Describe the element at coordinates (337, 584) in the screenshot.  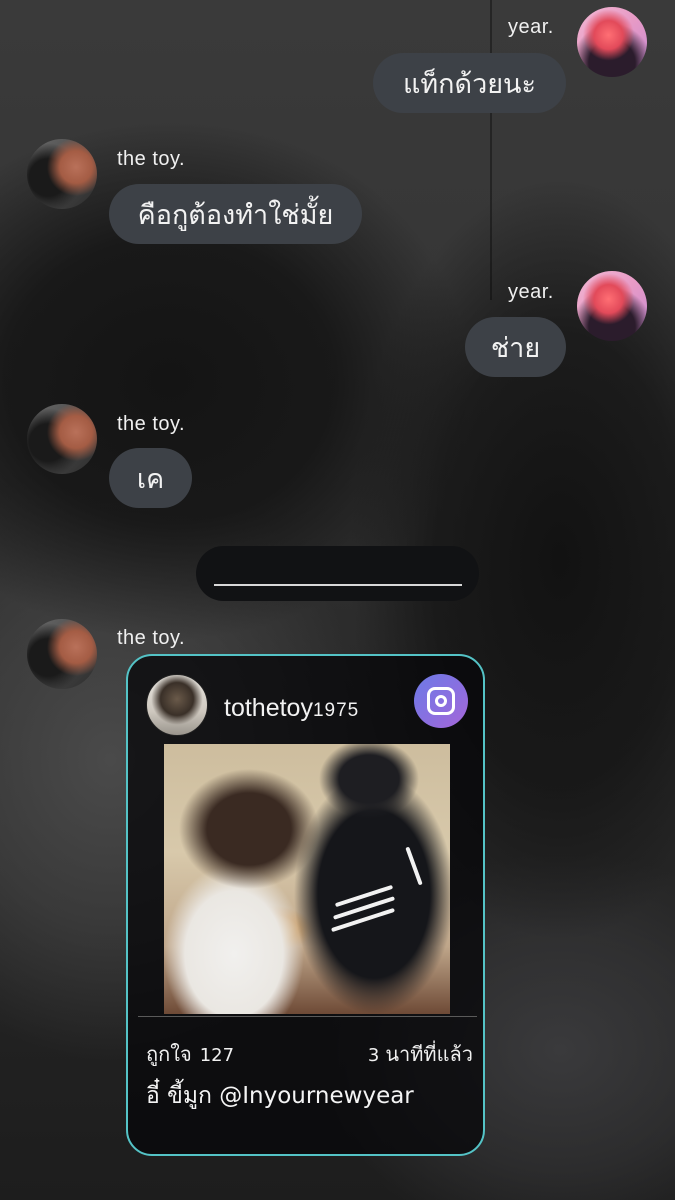
I see `divider-line` at that location.